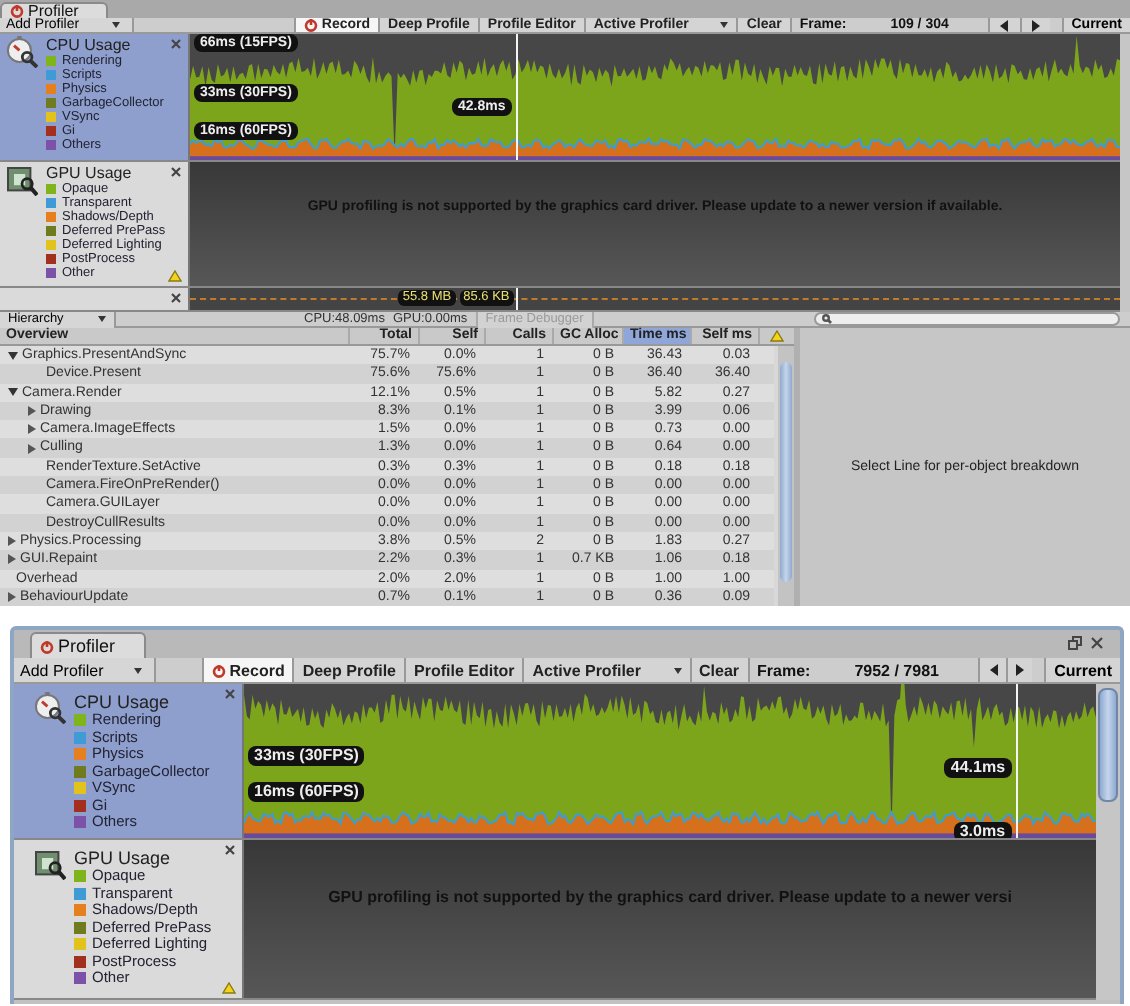 Image resolution: width=1130 pixels, height=1006 pixels. What do you see at coordinates (896, 670) in the screenshot?
I see `frame-number: 7952 / 7981` at bounding box center [896, 670].